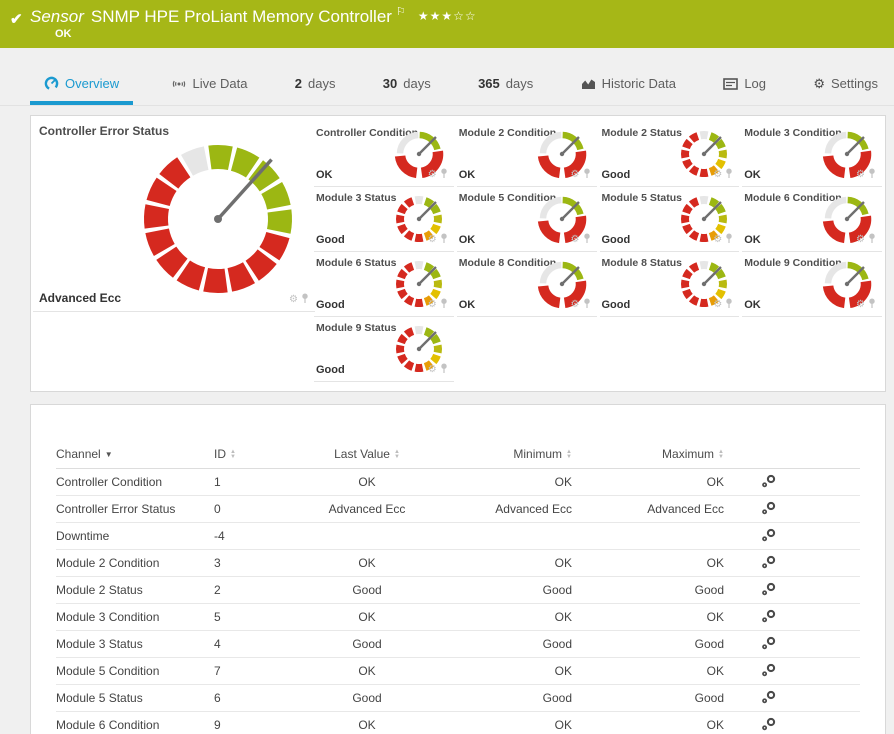 This screenshot has height=734, width=894. What do you see at coordinates (315, 83) in the screenshot?
I see `tab-2-days: 2 days` at bounding box center [315, 83].